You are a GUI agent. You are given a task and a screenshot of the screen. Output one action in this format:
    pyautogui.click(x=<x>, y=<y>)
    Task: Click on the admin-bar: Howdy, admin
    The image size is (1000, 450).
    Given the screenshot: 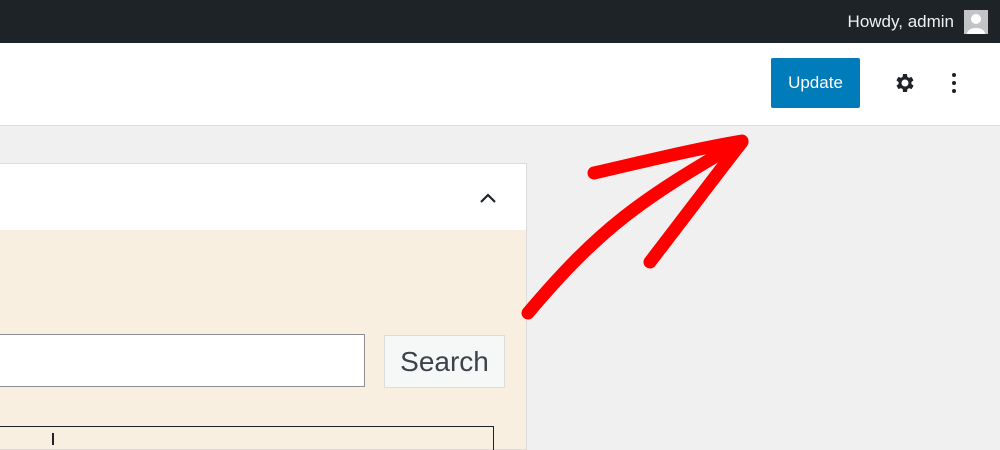 What is the action you would take?
    pyautogui.click(x=500, y=21)
    